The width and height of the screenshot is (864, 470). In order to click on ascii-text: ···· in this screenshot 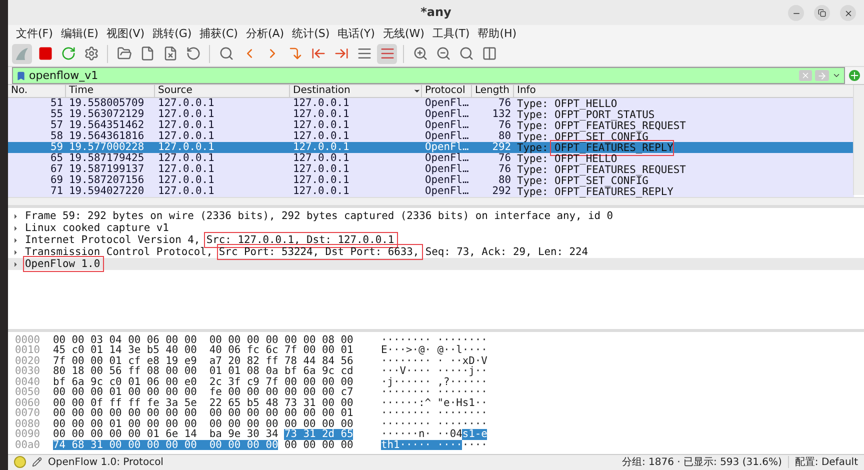, I will do `click(475, 445)`.